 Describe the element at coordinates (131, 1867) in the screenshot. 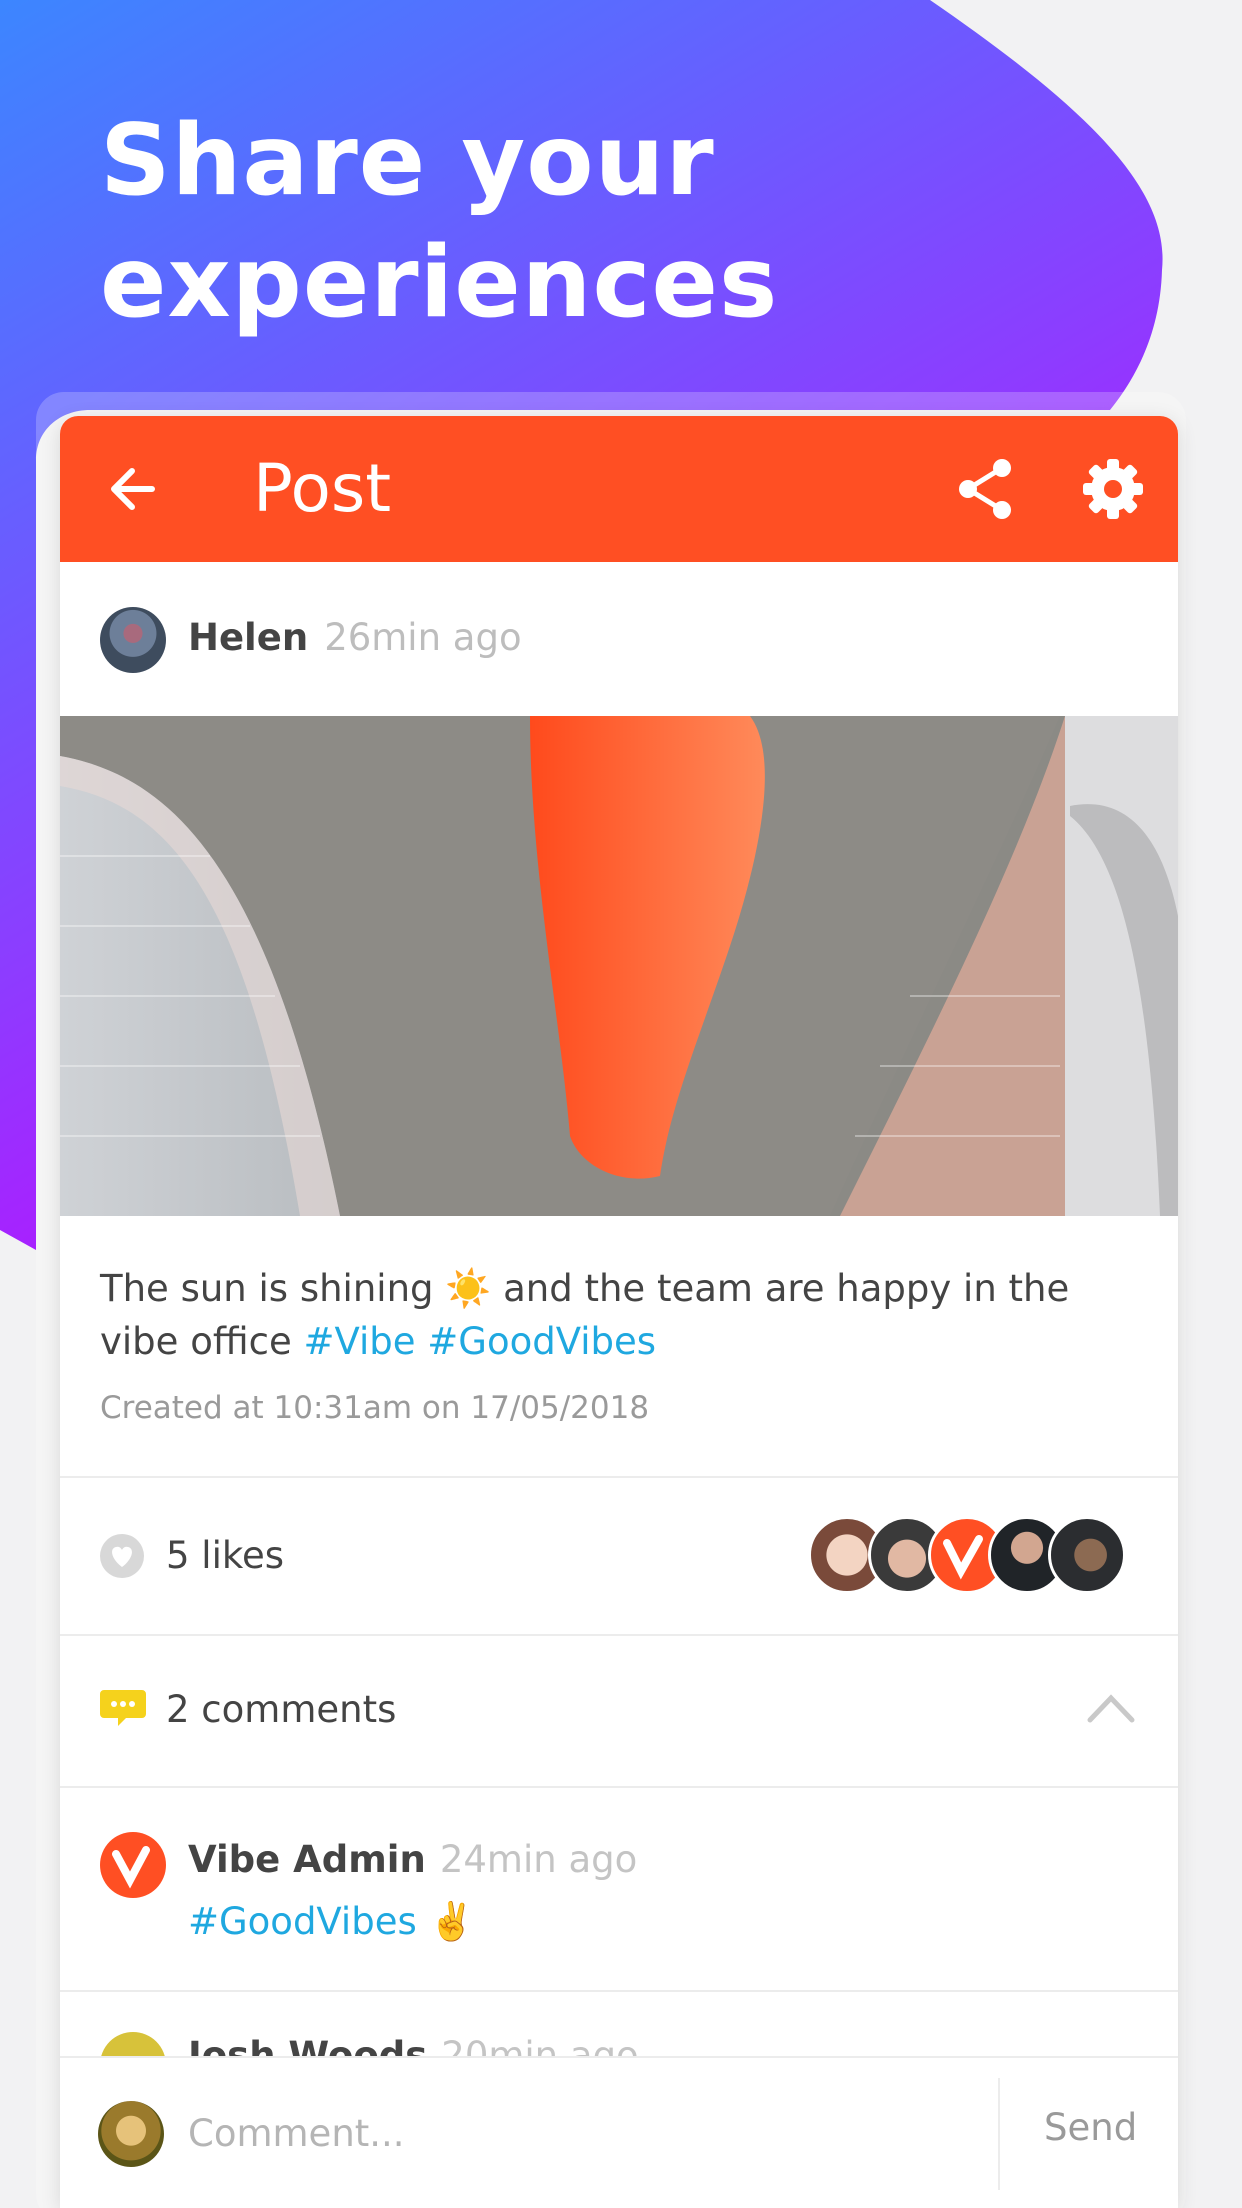

I see `vibe-logo-icon` at that location.